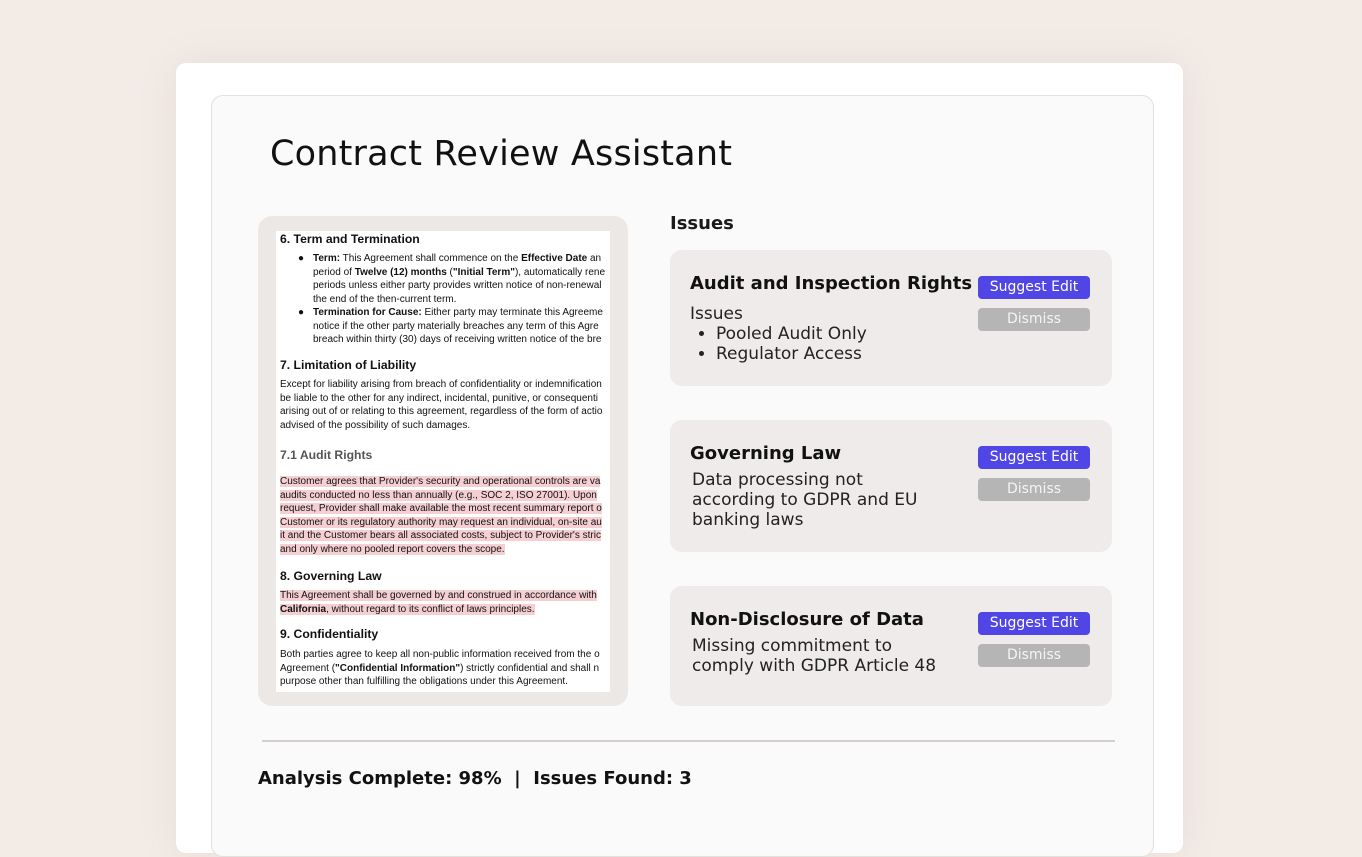  I want to click on section-heading-audit: 7.1 Audit Rights, so click(326, 455).